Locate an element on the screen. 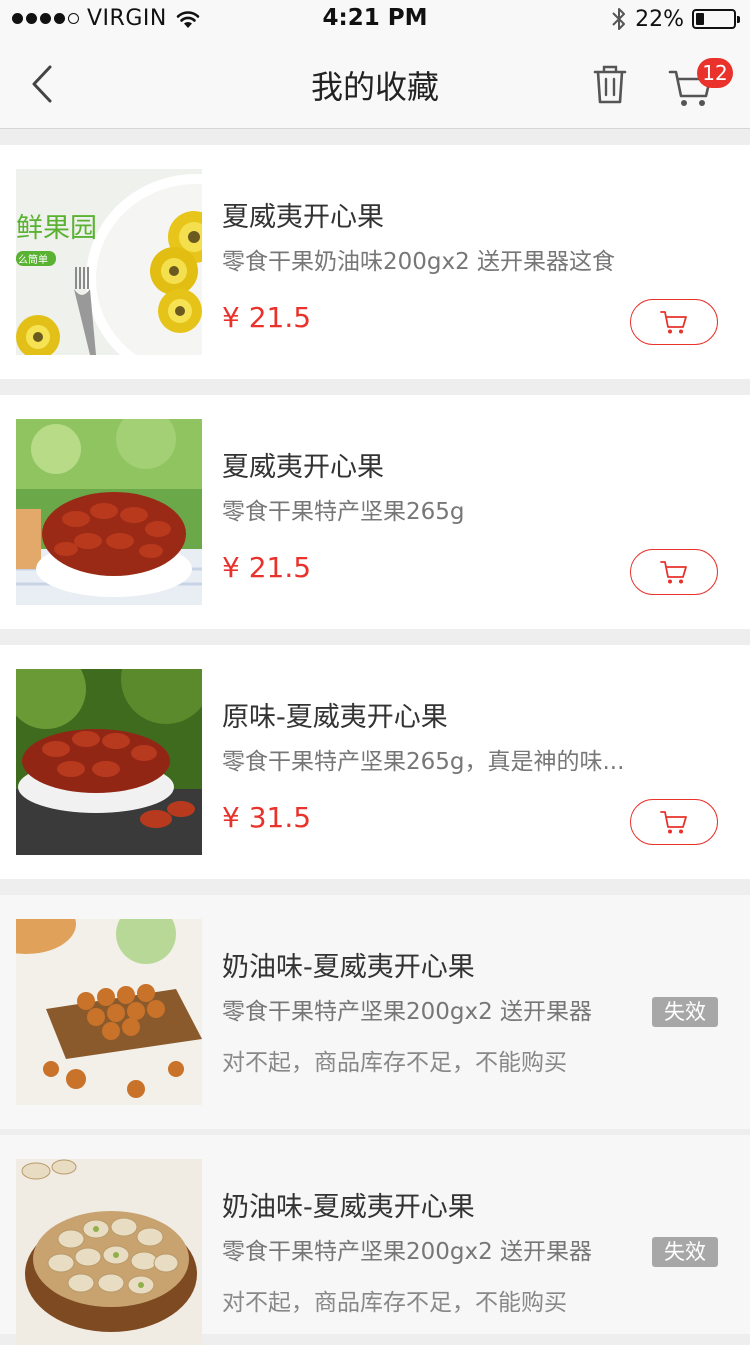 The height and width of the screenshot is (1345, 750). status-bar: VIRGIN 4:21 PM 22% is located at coordinates (375, 20).